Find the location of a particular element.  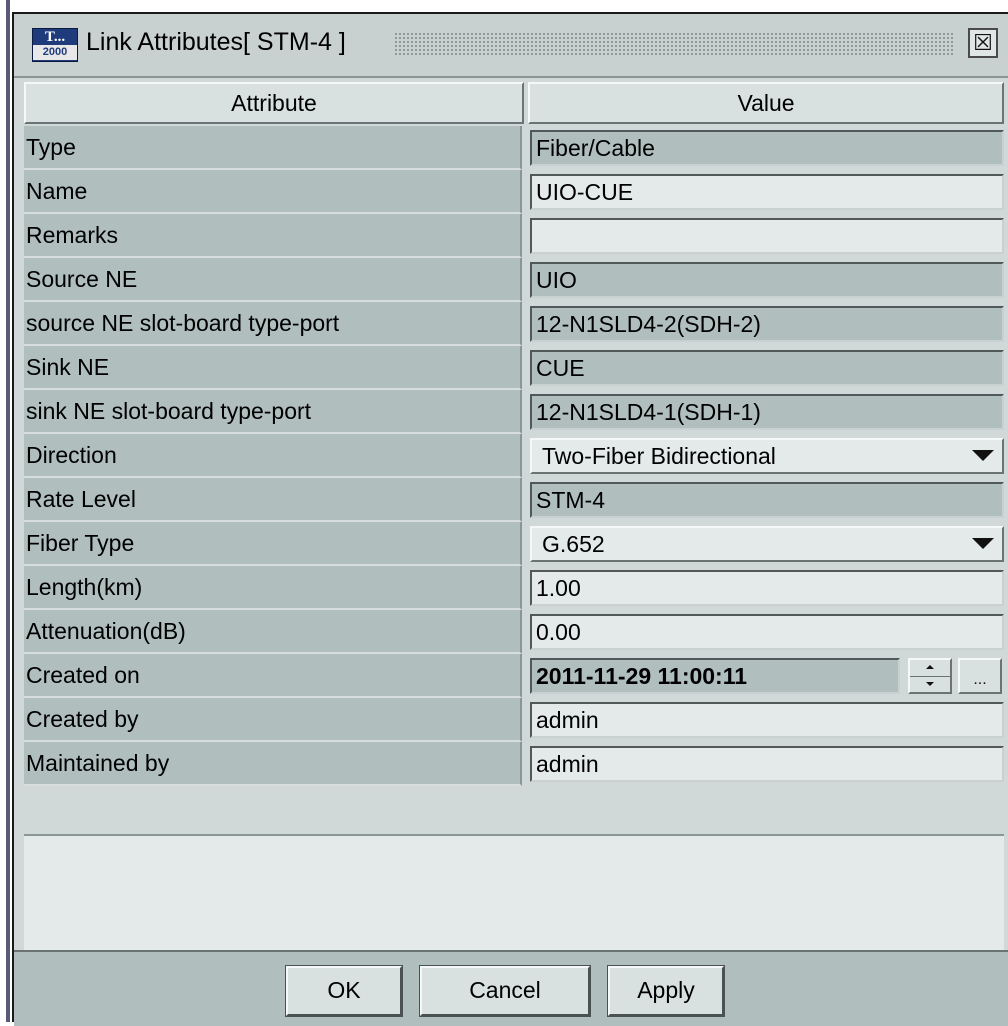

attribute-label: source NE slot-board type-port is located at coordinates (273, 324).